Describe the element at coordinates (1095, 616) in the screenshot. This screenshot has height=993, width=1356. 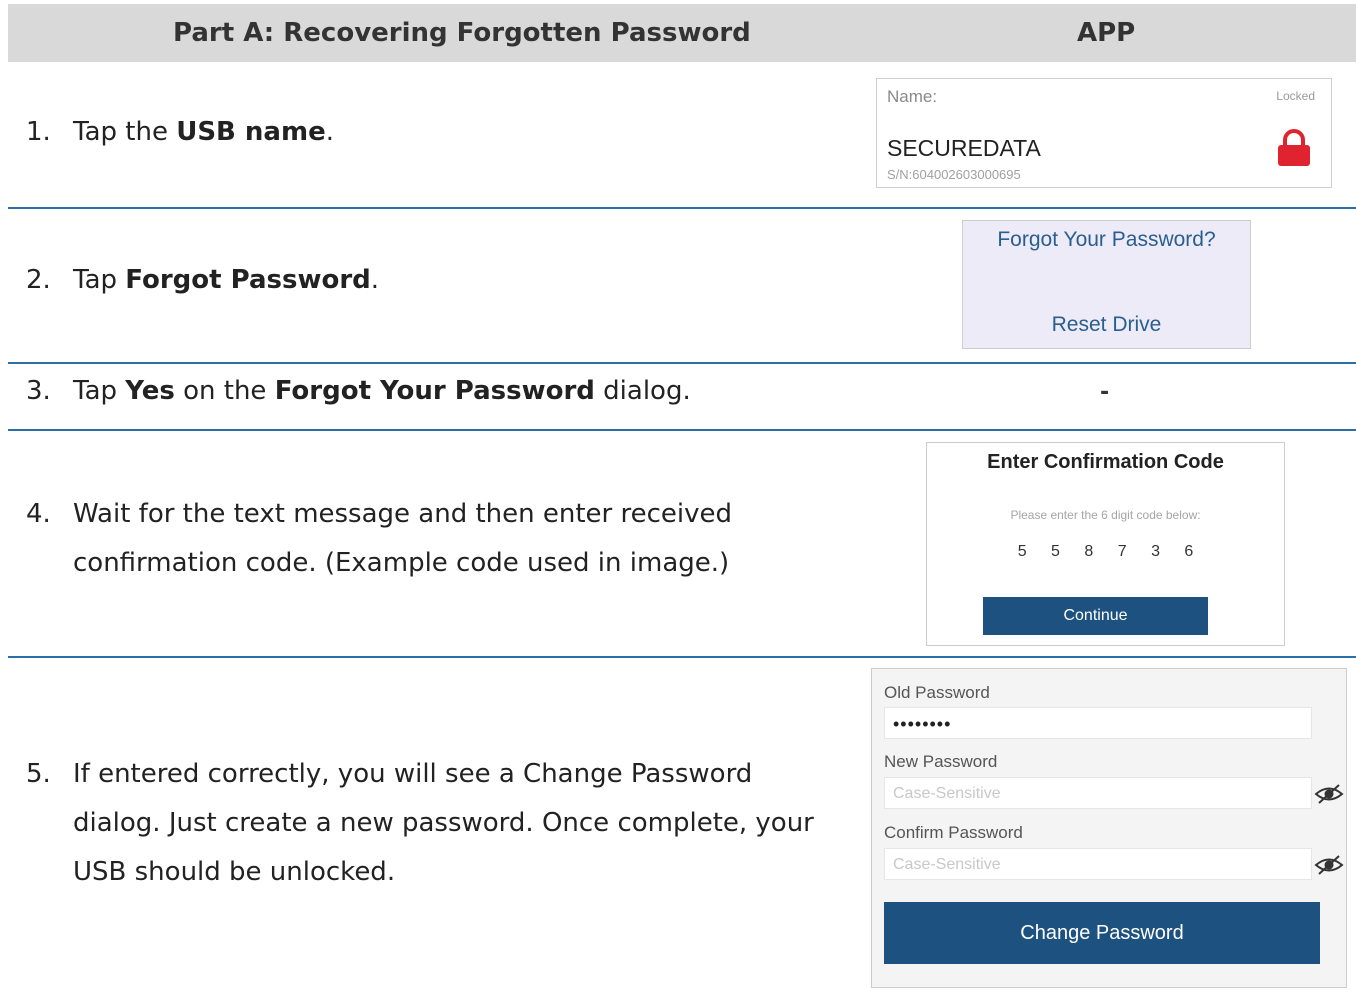
I see `continue-button: Continue` at that location.